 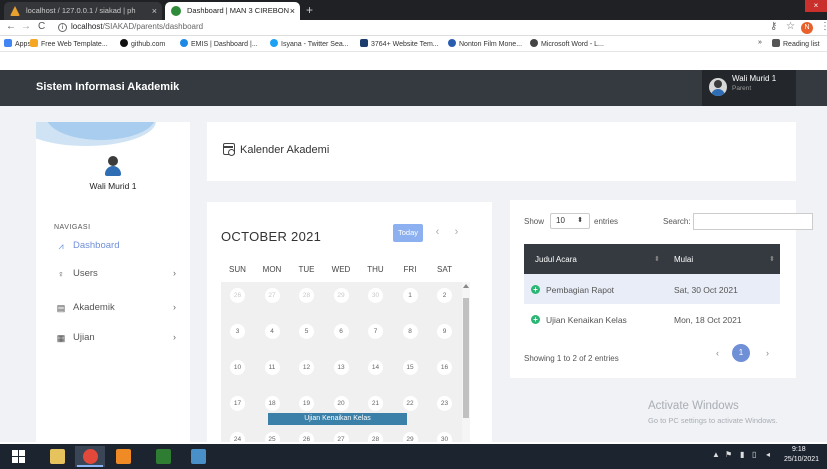 What do you see at coordinates (306, 371) in the screenshot?
I see `day-cell: 12` at bounding box center [306, 371].